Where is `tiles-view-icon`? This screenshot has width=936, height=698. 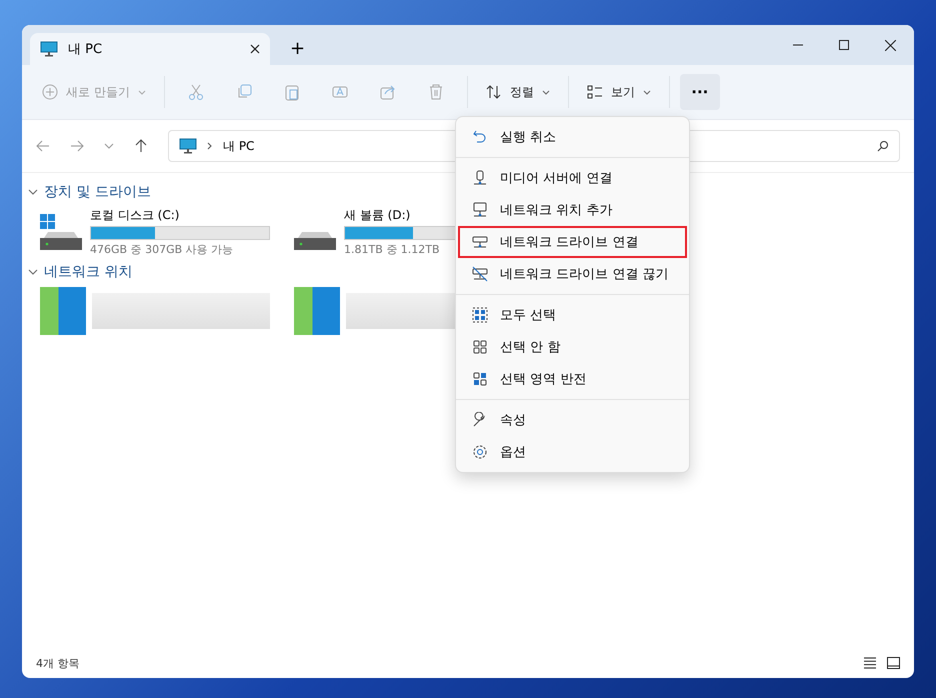 tiles-view-icon is located at coordinates (893, 663).